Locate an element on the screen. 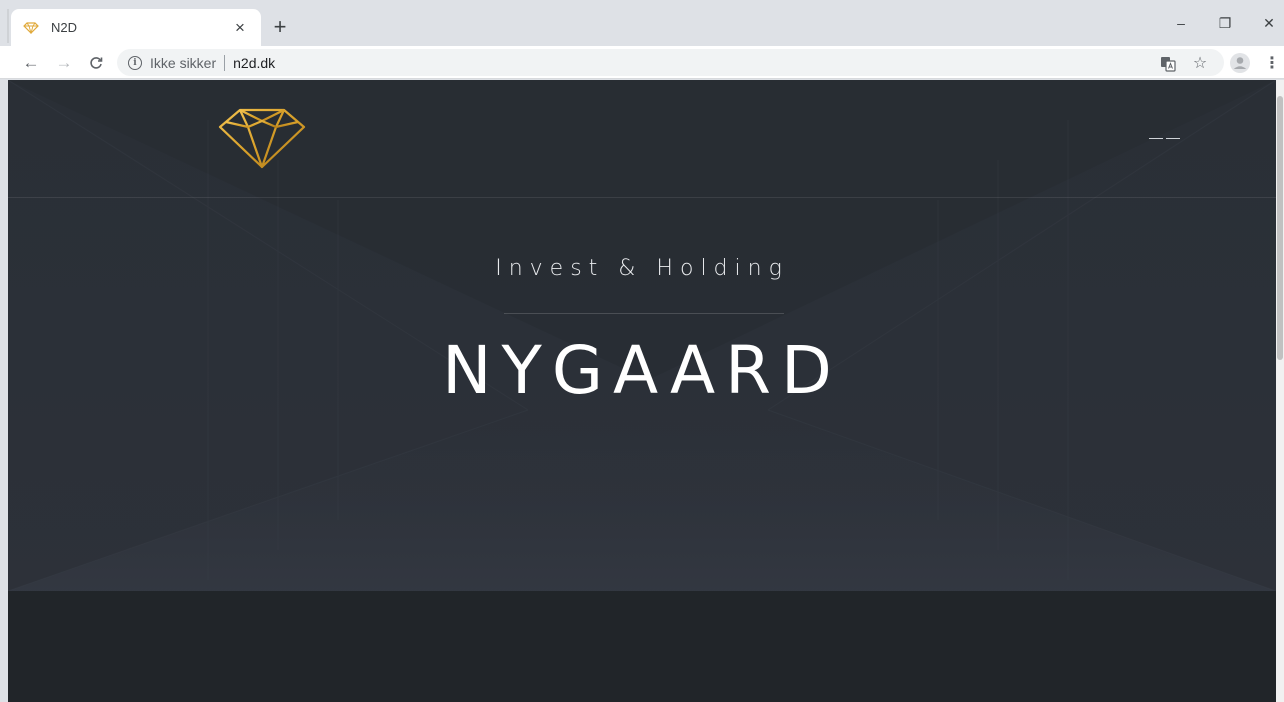 The height and width of the screenshot is (702, 1284). translate-icon is located at coordinates (1168, 64).